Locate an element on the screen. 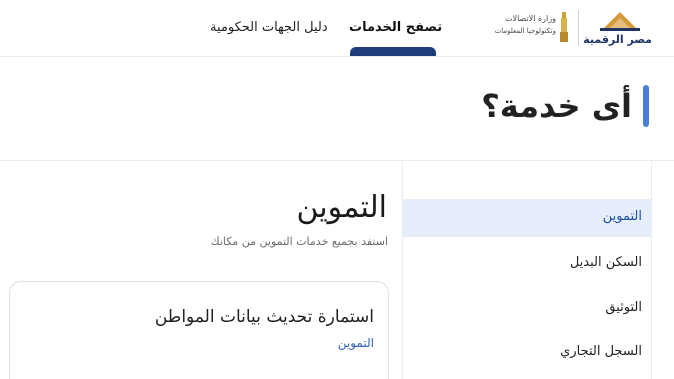 This screenshot has height=379, width=674. sidebar-item-label: التموين is located at coordinates (622, 216).